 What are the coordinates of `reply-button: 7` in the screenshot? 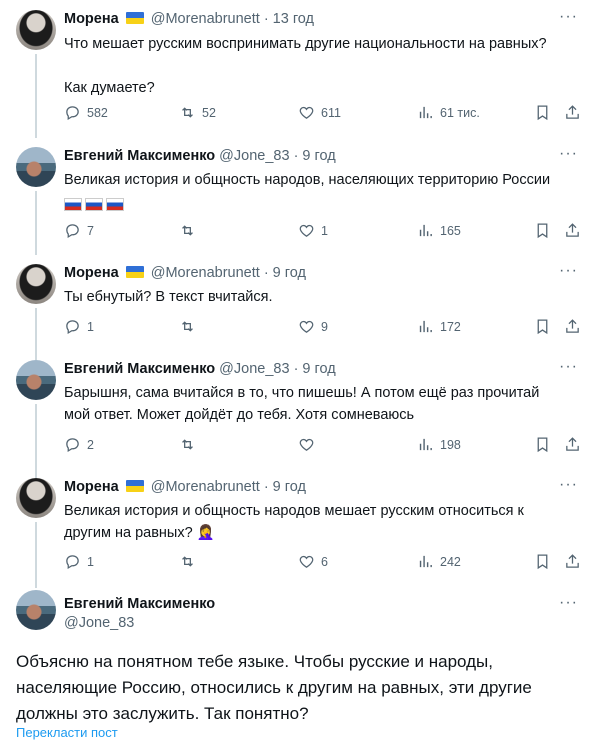 It's located at (79, 230).